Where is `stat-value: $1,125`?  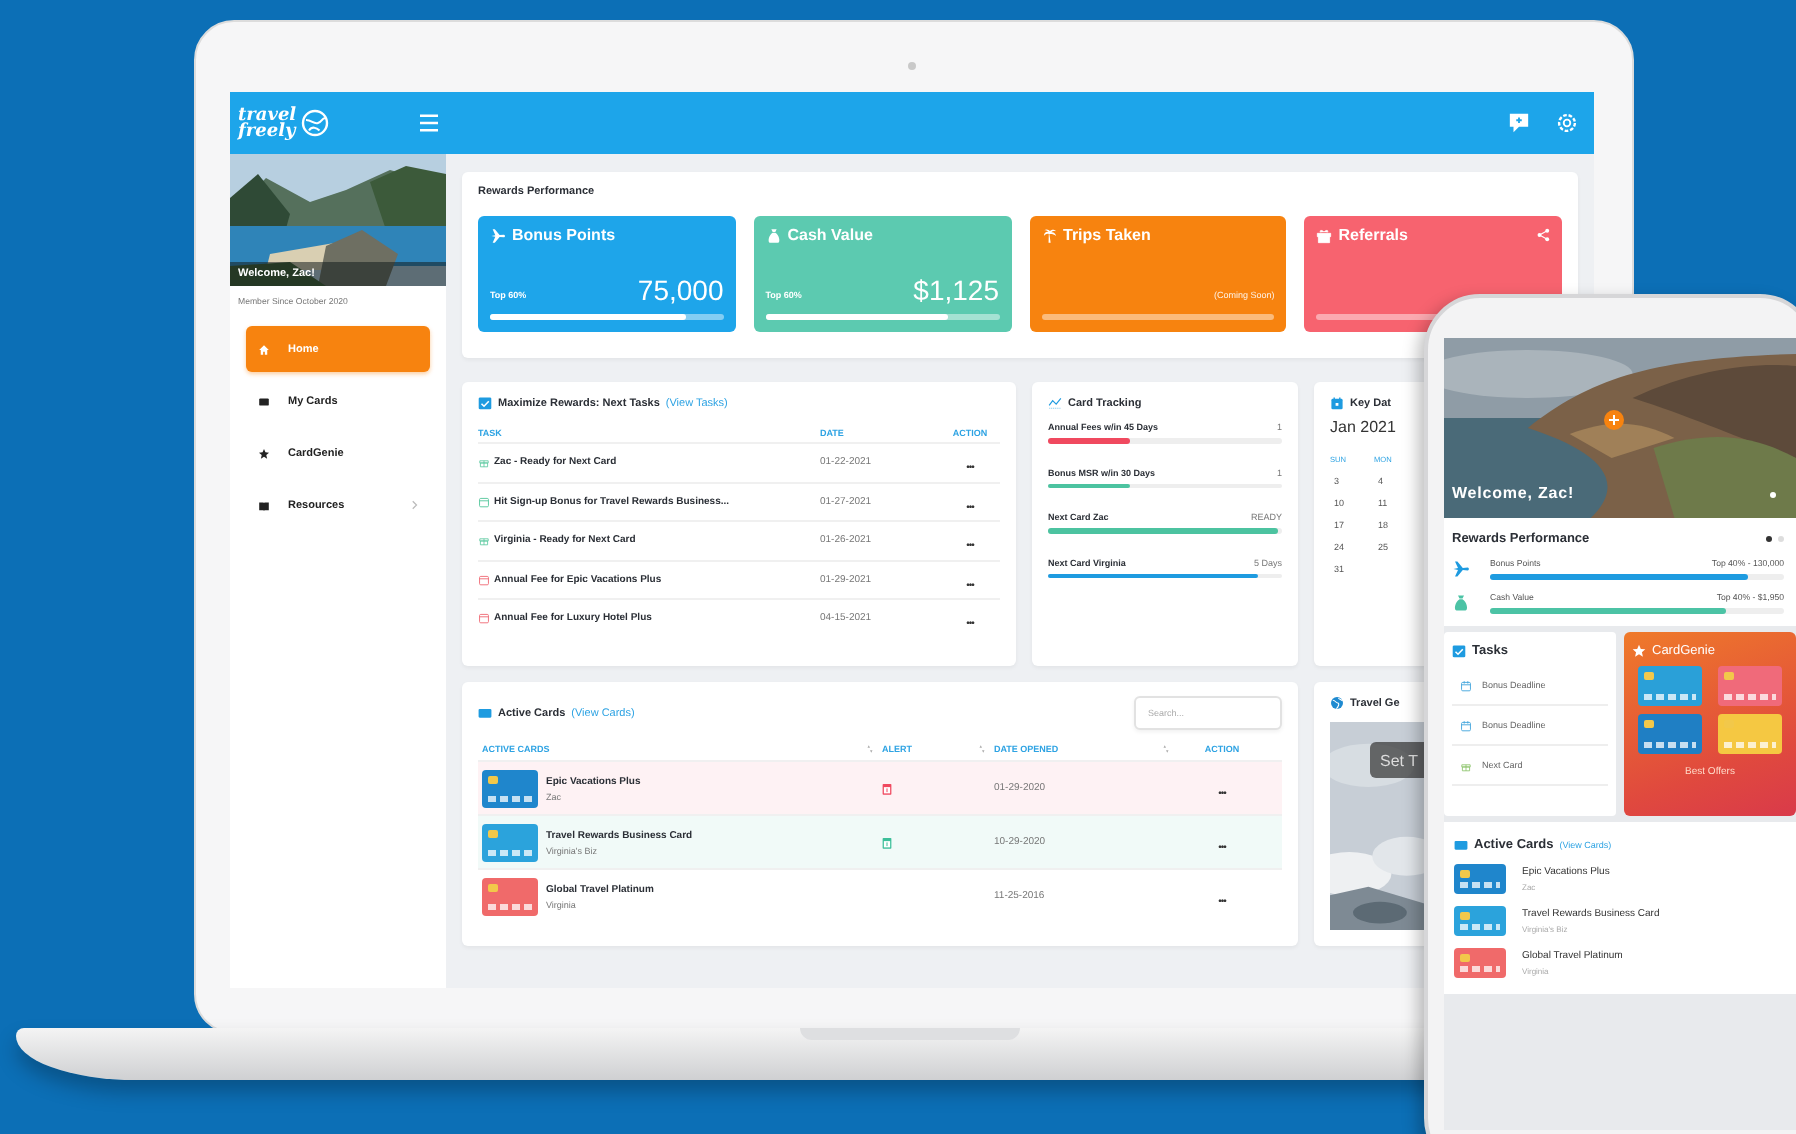
stat-value: $1,125 is located at coordinates (956, 291).